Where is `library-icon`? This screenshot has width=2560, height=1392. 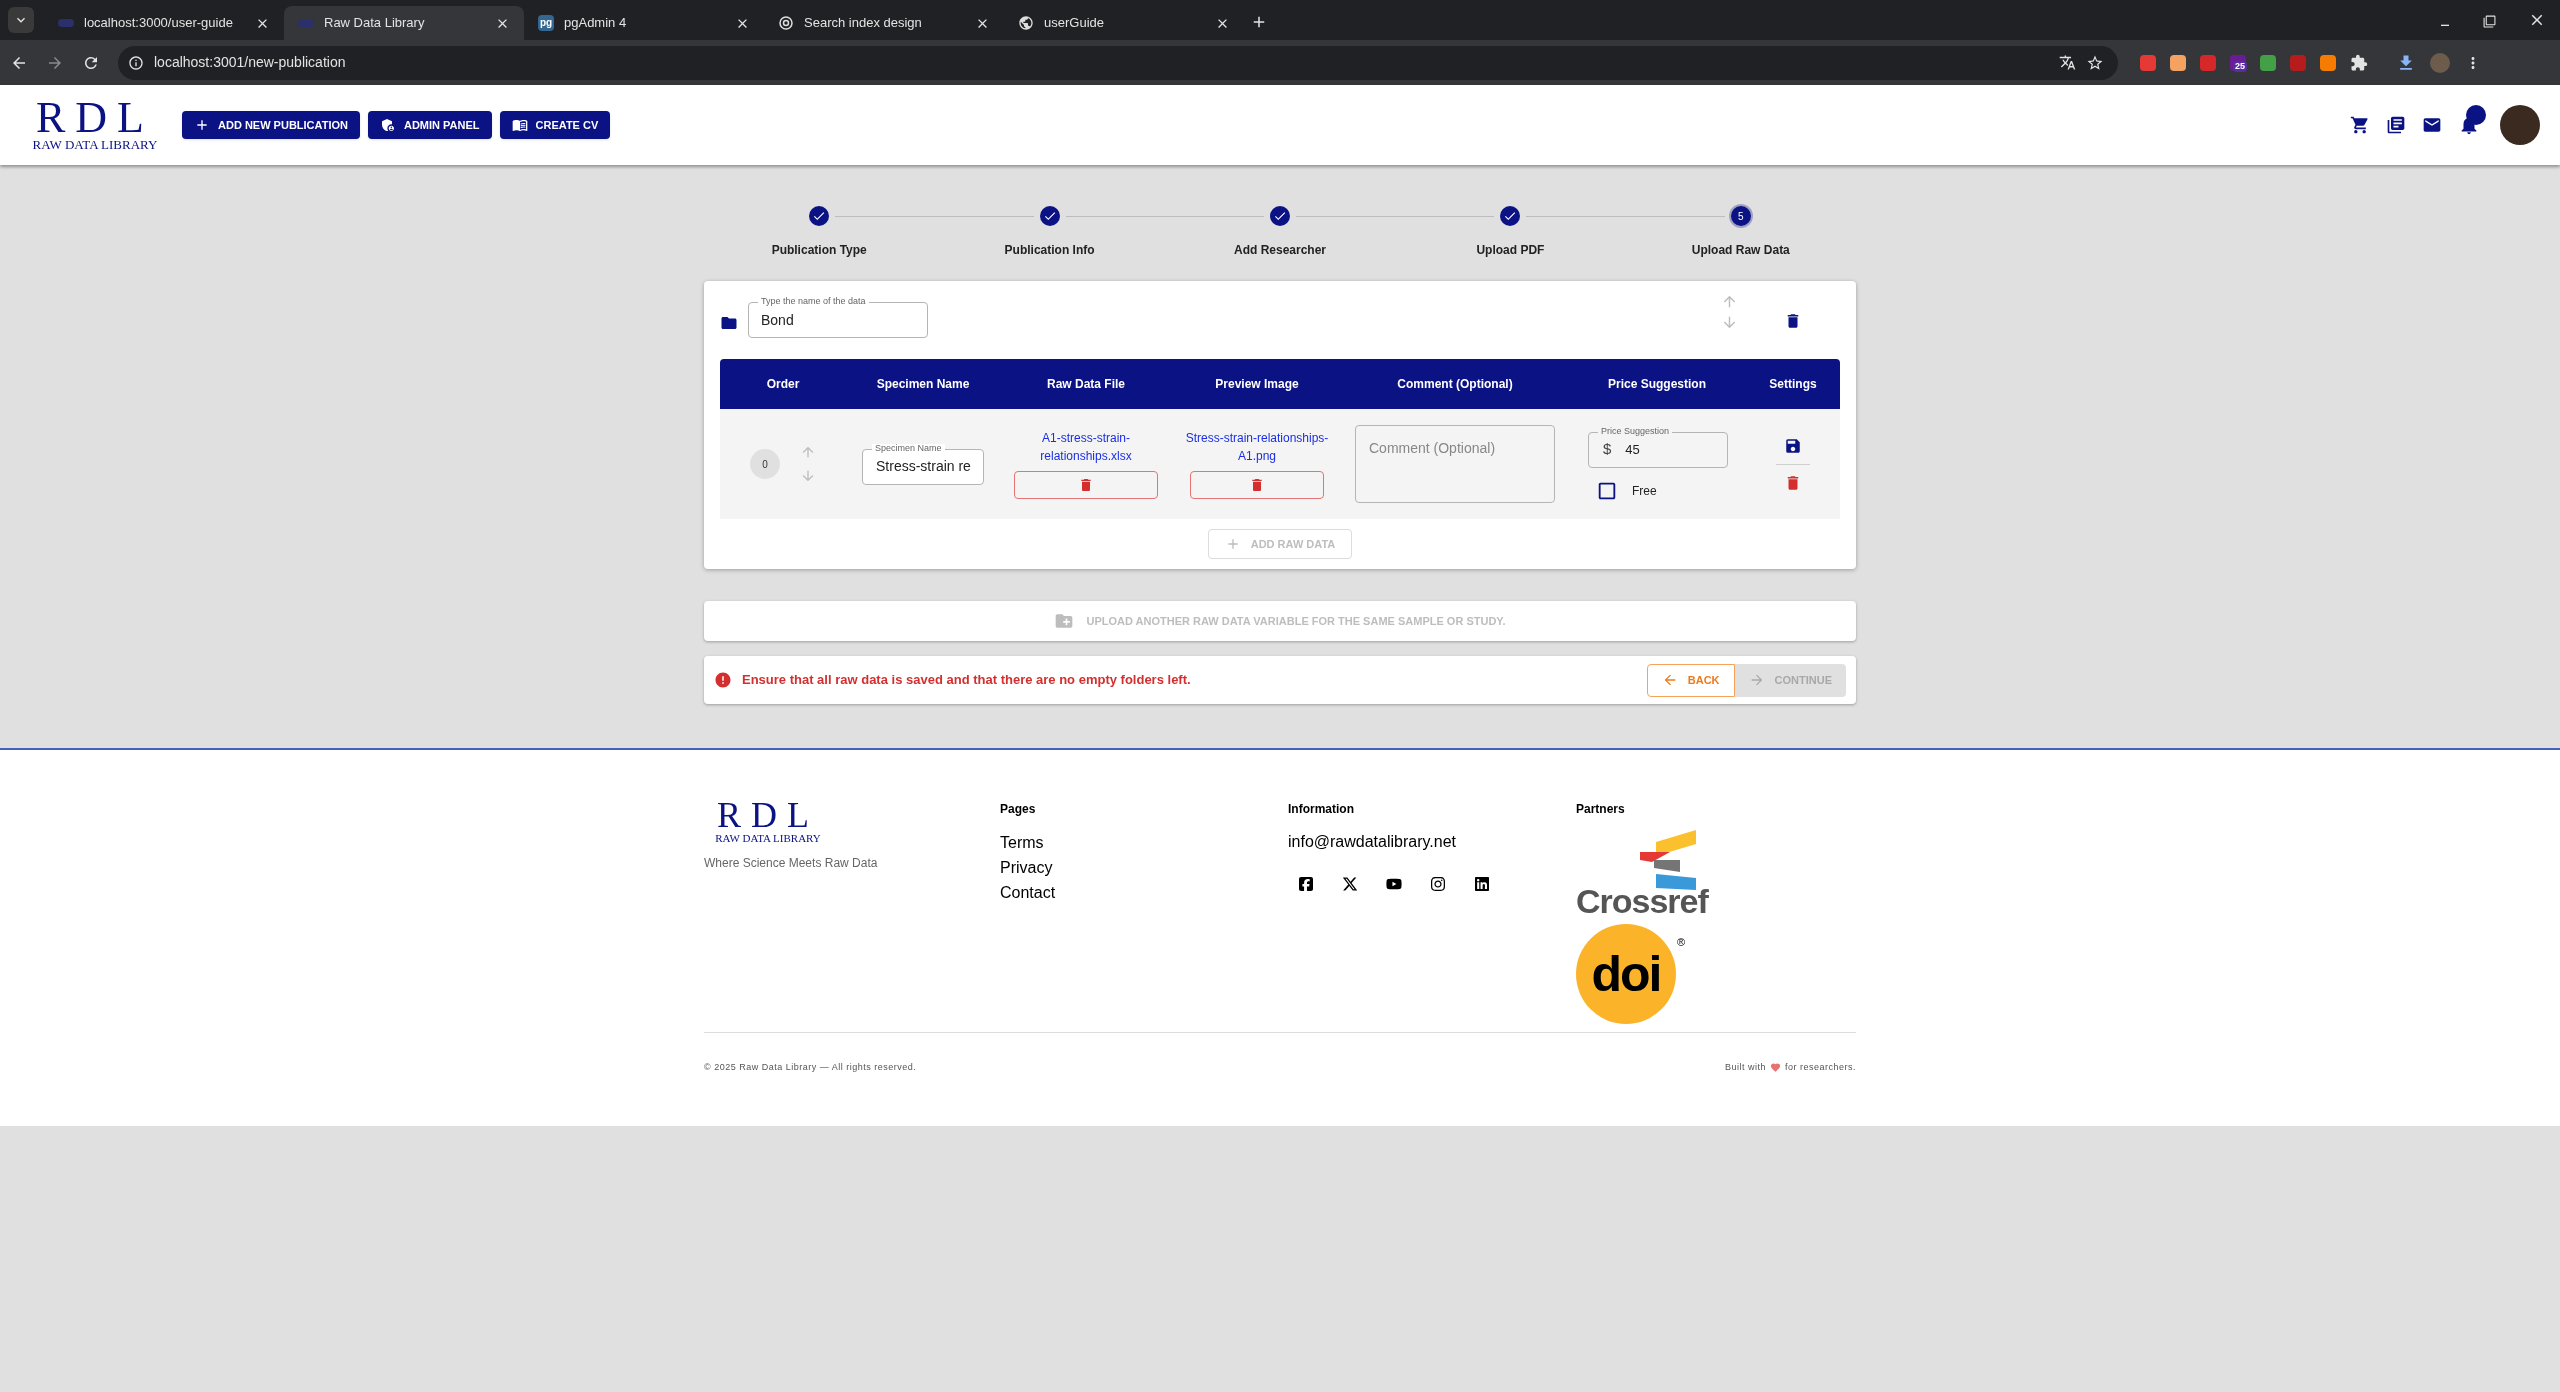 library-icon is located at coordinates (2396, 125).